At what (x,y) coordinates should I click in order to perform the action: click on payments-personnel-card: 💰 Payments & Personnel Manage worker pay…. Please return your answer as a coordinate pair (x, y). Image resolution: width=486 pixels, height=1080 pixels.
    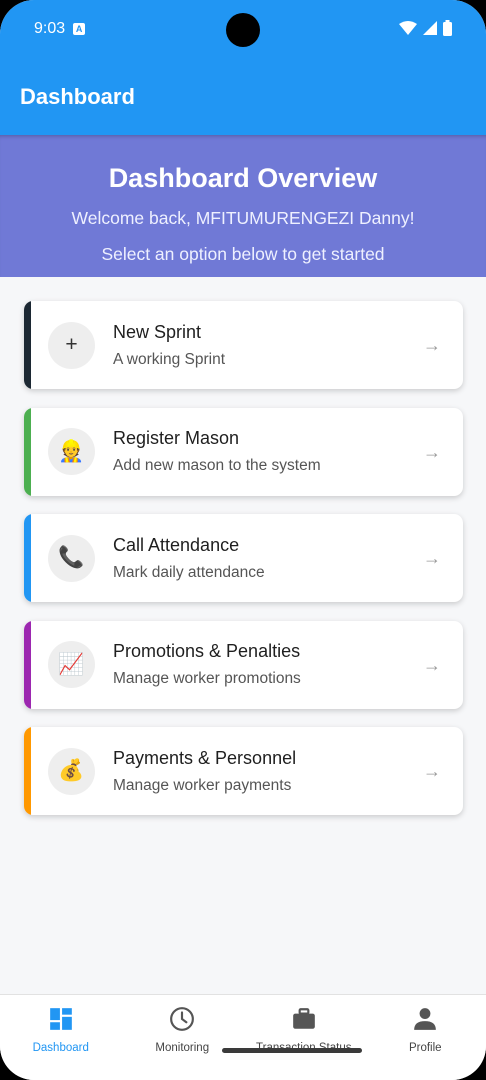
    Looking at the image, I should click on (243, 771).